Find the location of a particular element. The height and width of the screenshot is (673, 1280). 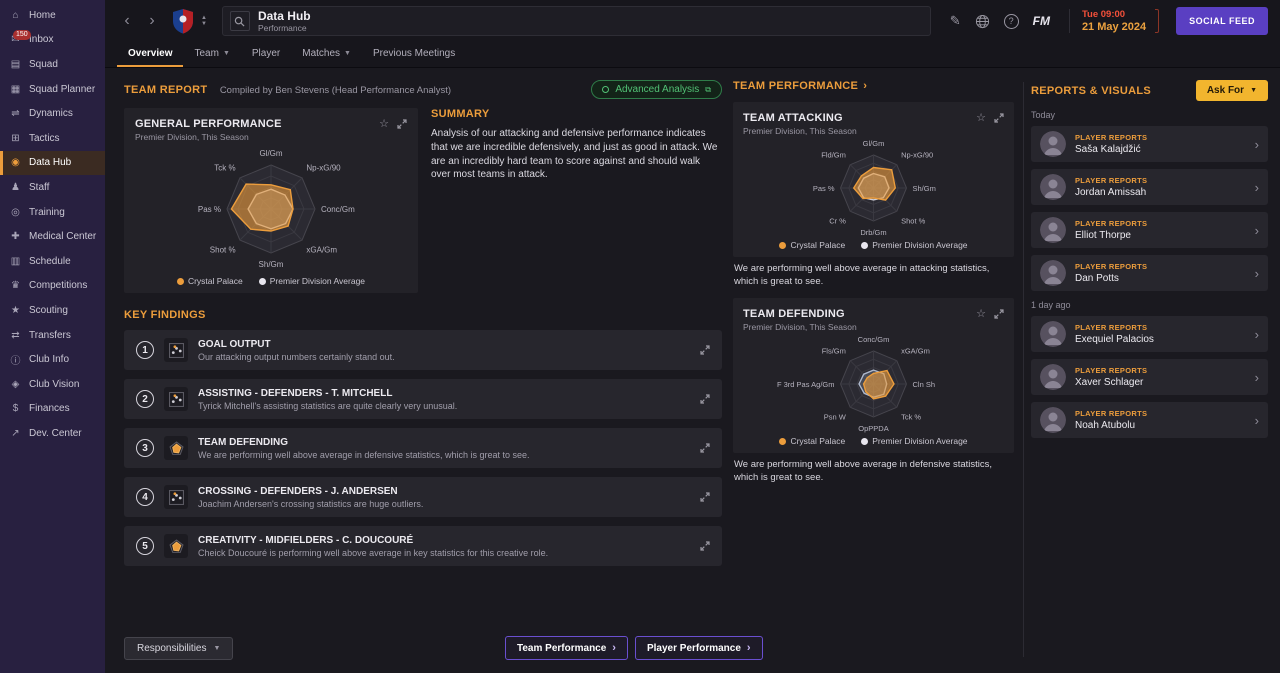

world-icon is located at coordinates (982, 21).